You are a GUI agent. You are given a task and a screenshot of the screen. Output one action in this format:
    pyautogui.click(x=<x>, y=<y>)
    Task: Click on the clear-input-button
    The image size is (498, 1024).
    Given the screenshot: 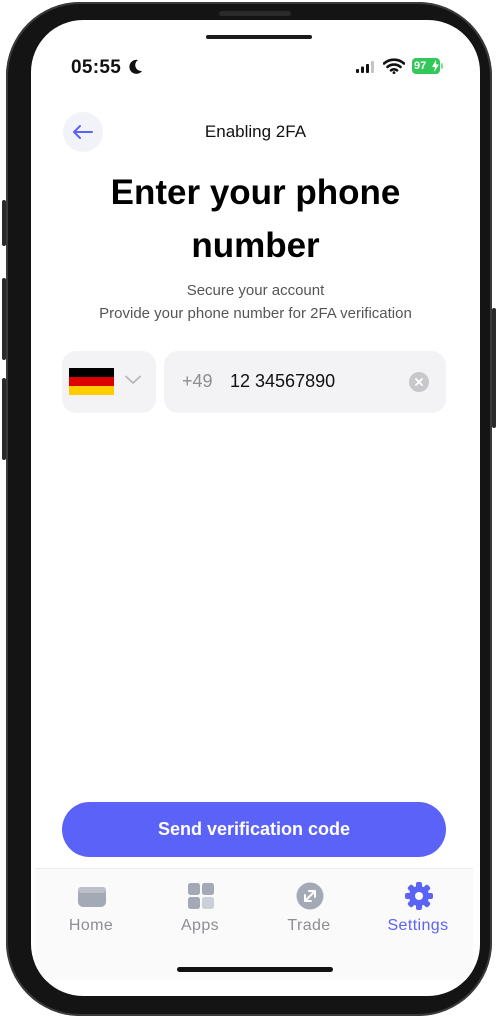 What is the action you would take?
    pyautogui.click(x=419, y=382)
    